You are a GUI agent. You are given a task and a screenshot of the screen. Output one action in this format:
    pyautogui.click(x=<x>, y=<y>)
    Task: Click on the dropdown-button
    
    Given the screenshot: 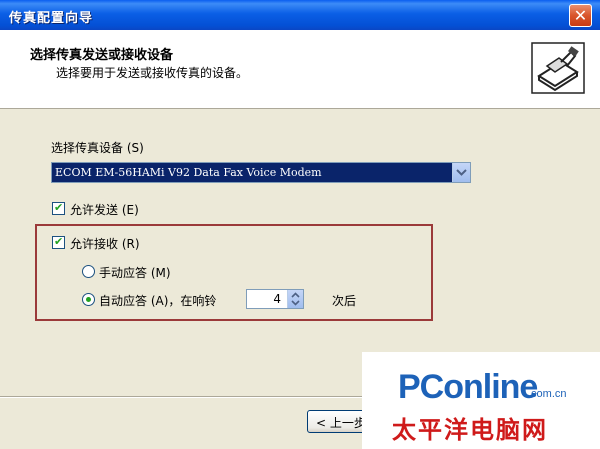 What is the action you would take?
    pyautogui.click(x=461, y=172)
    